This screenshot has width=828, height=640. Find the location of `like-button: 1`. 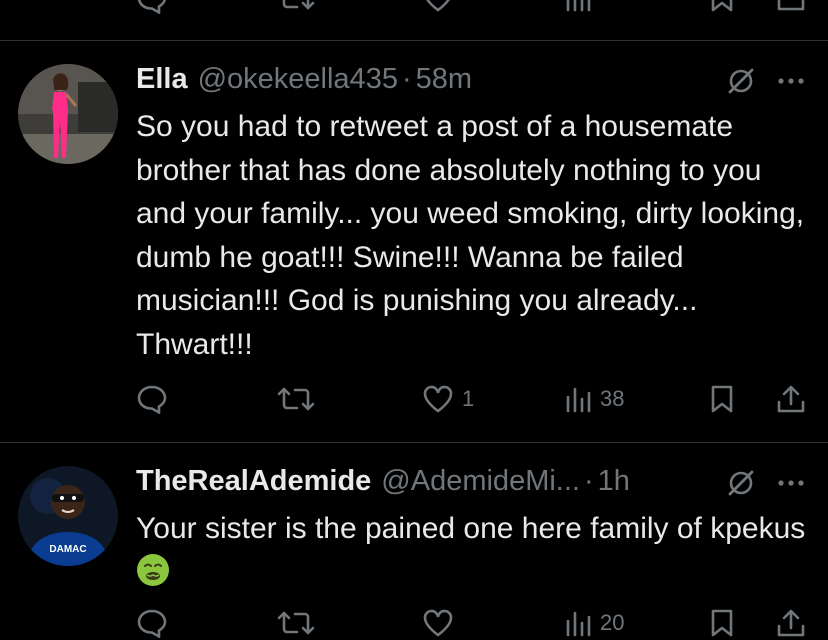

like-button: 1 is located at coordinates (448, 399).